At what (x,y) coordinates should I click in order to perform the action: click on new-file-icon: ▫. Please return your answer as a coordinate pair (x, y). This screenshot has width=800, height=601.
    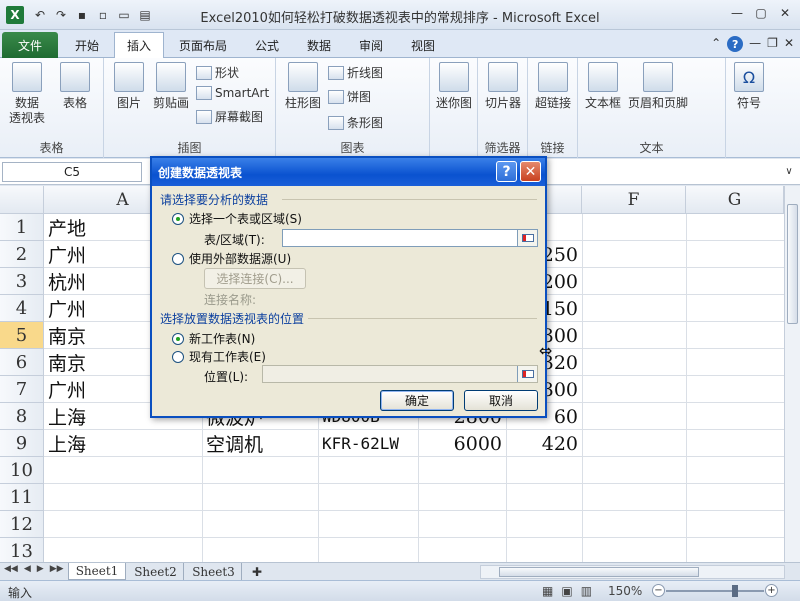
    Looking at the image, I should click on (103, 15).